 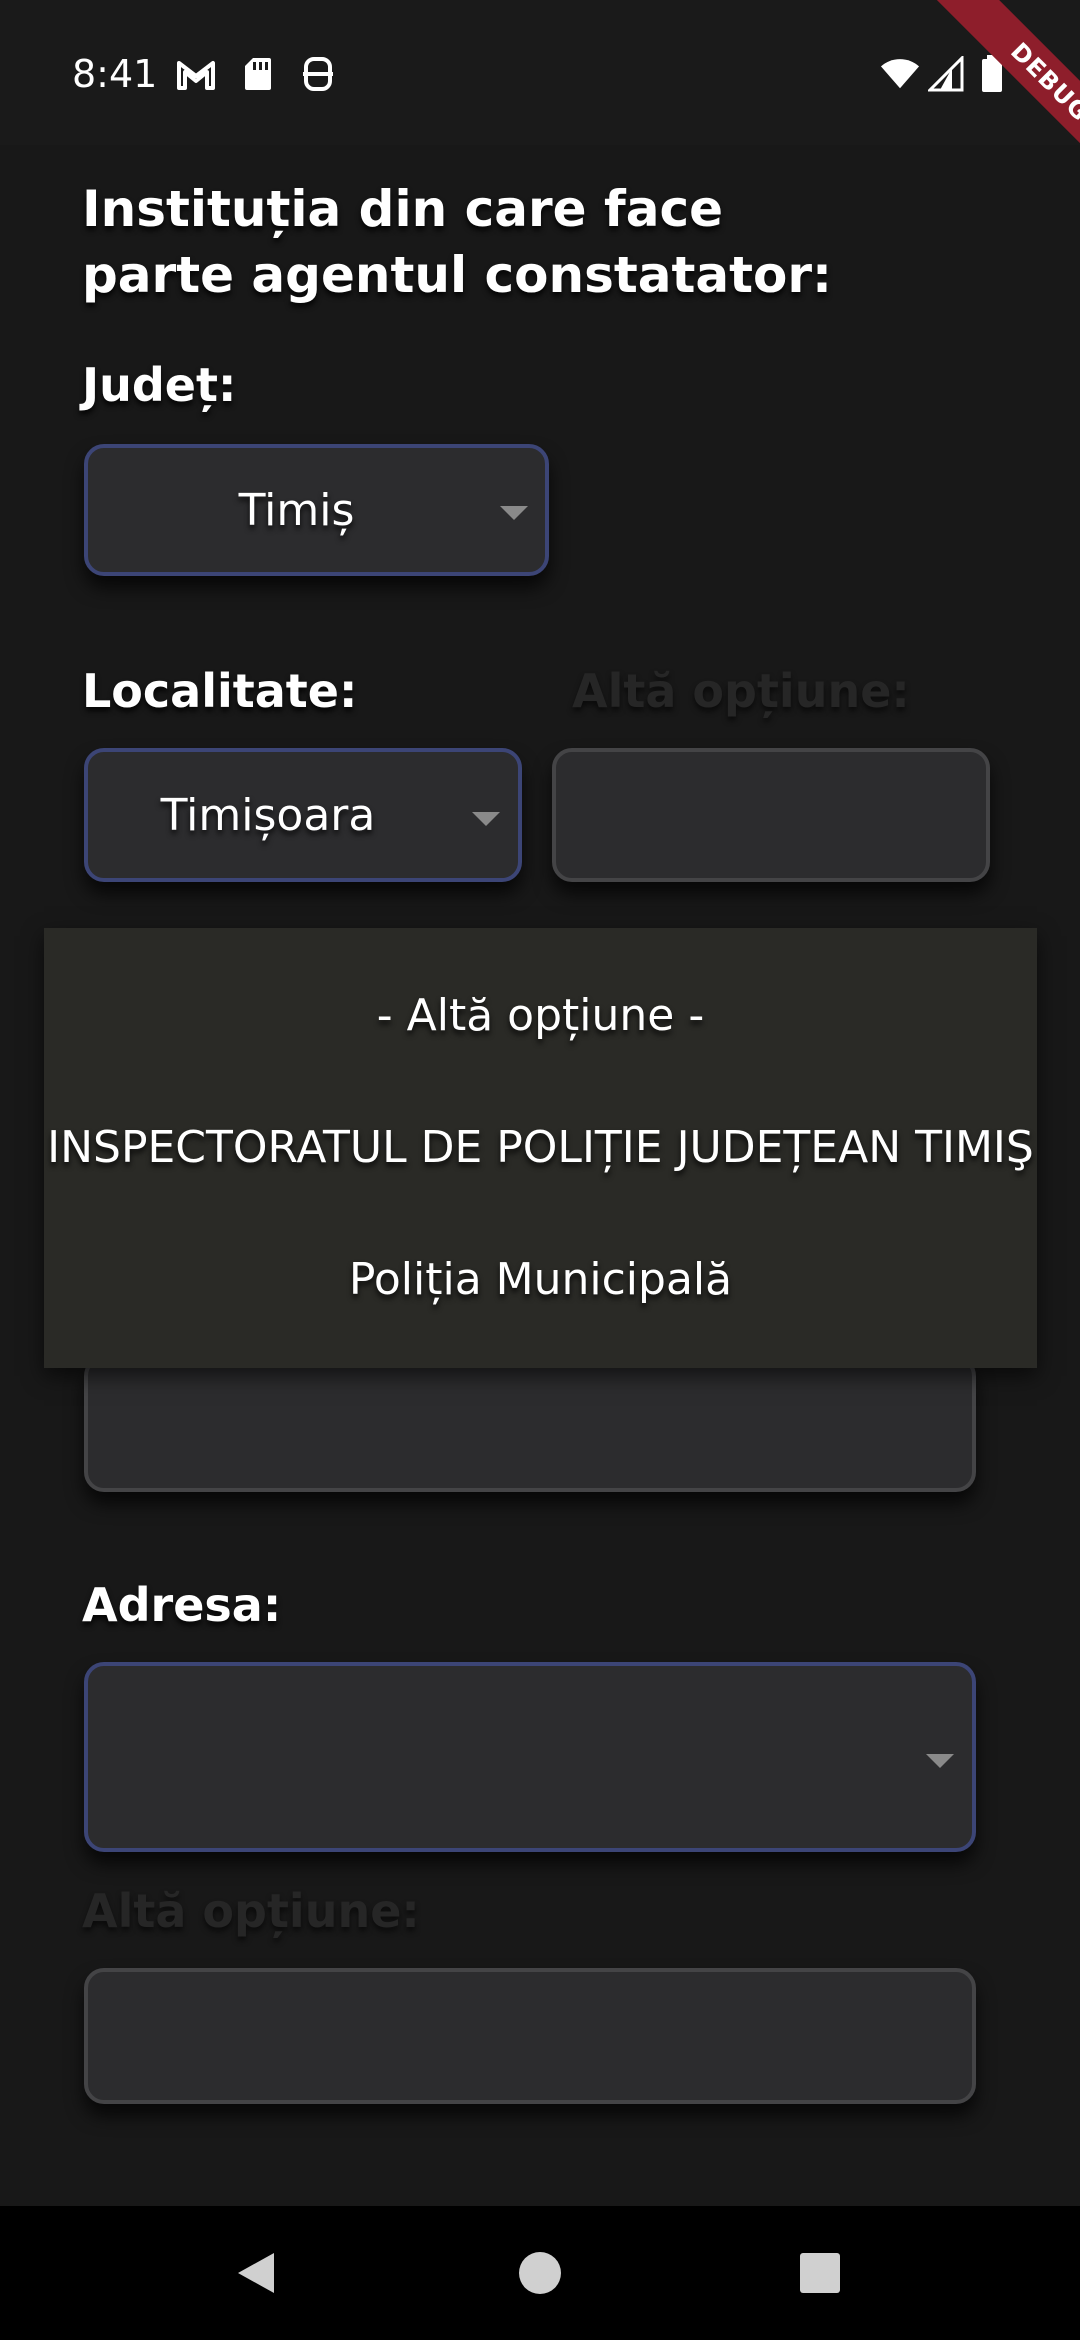 I want to click on menu-item-alta-optiune: - Altă opțiune -, so click(x=540, y=1015).